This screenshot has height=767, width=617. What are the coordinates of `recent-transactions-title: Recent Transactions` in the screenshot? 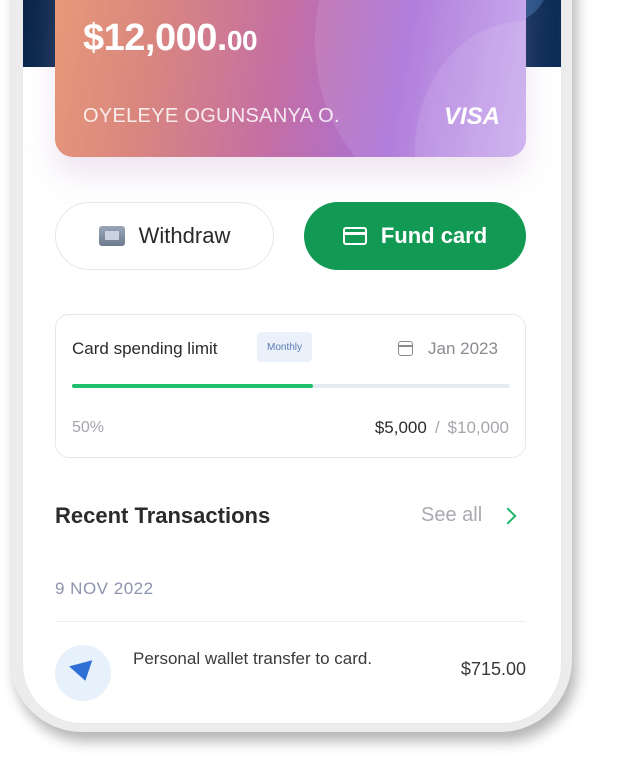 It's located at (163, 515).